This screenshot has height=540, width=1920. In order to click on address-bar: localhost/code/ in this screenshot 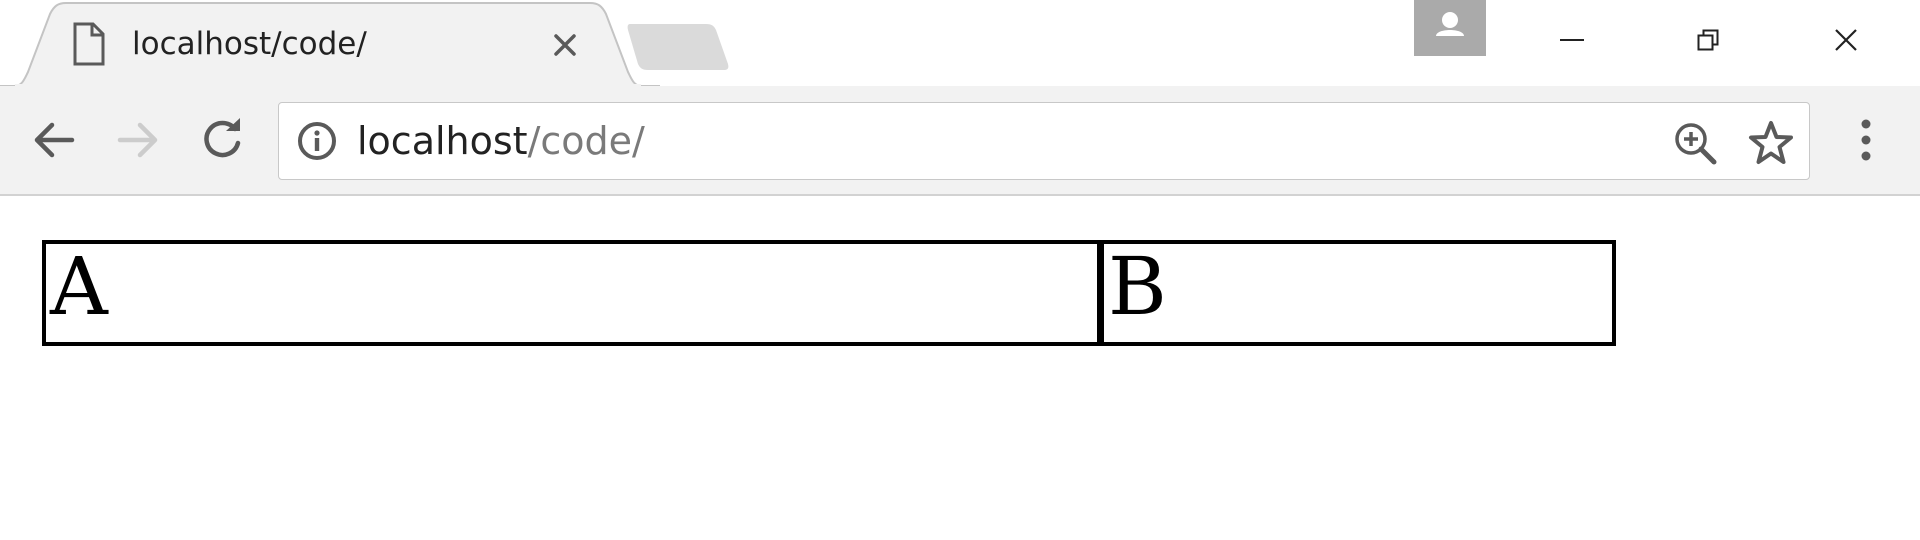, I will do `click(1044, 141)`.